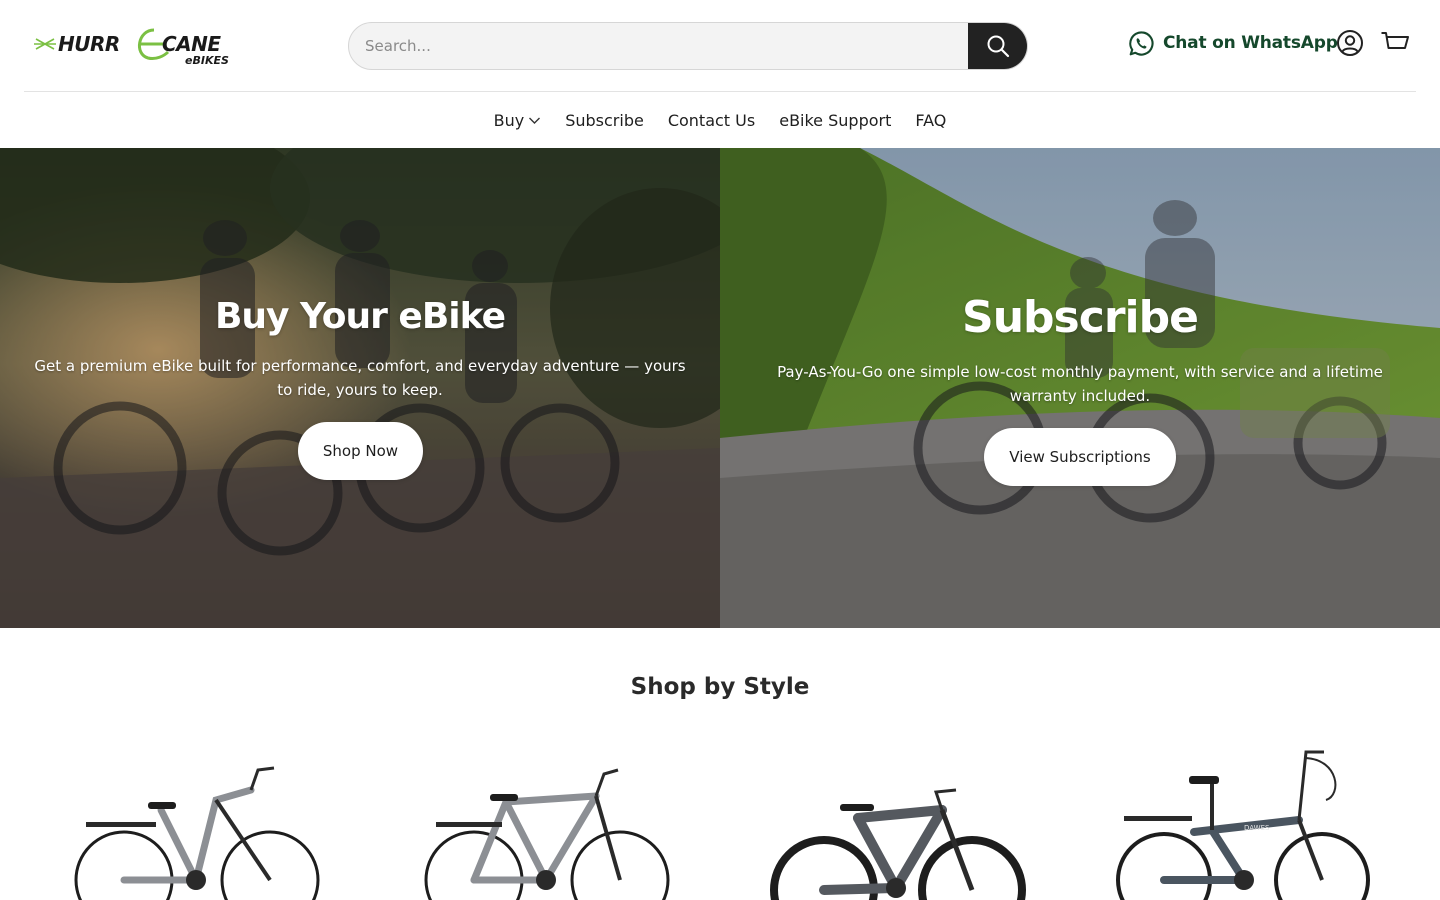 This screenshot has width=1440, height=900. I want to click on nav-item-ebike-support: eBike Support, so click(835, 120).